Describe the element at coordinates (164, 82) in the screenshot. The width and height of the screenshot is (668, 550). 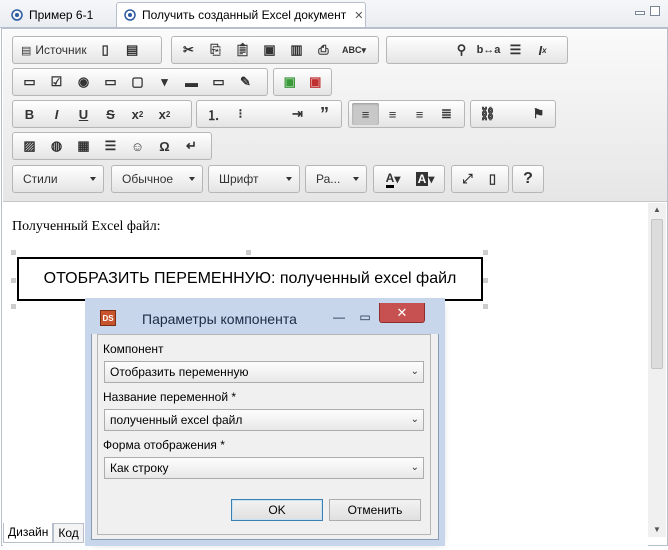
I see `select-icon: ▾` at that location.